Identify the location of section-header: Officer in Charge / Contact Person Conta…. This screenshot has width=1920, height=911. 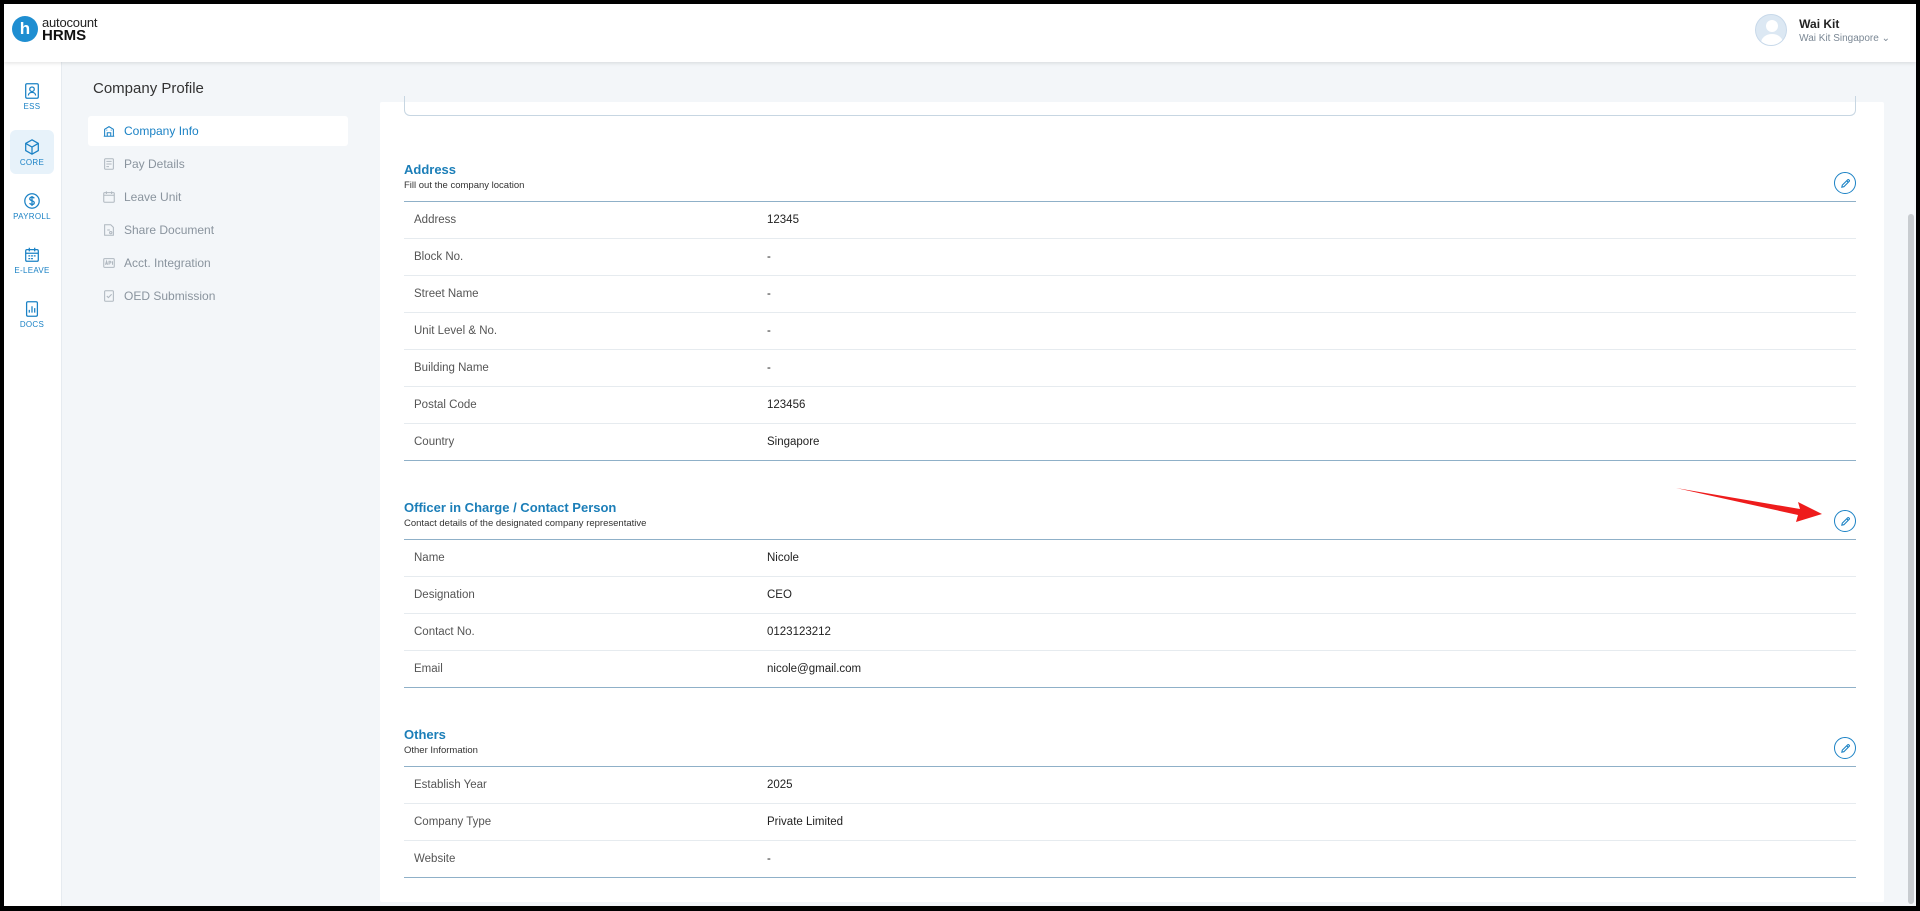
(1130, 520).